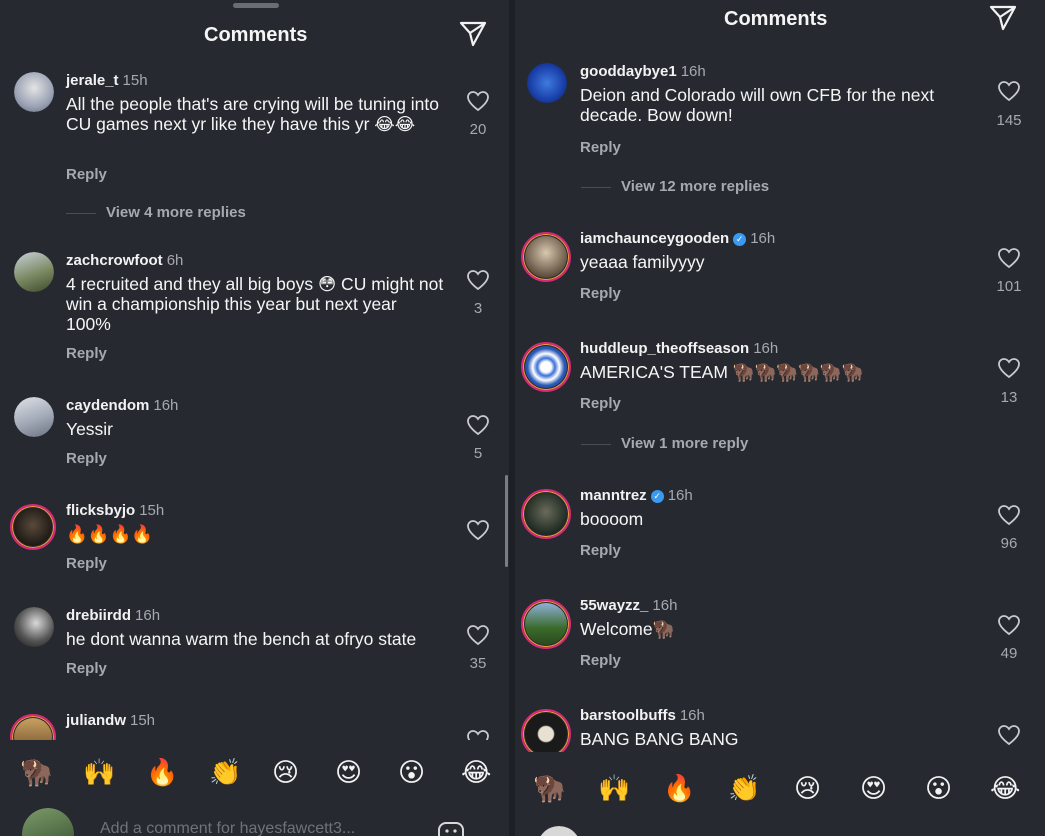 This screenshot has width=1045, height=836. What do you see at coordinates (175, 260) in the screenshot?
I see `timestamp: 6h` at bounding box center [175, 260].